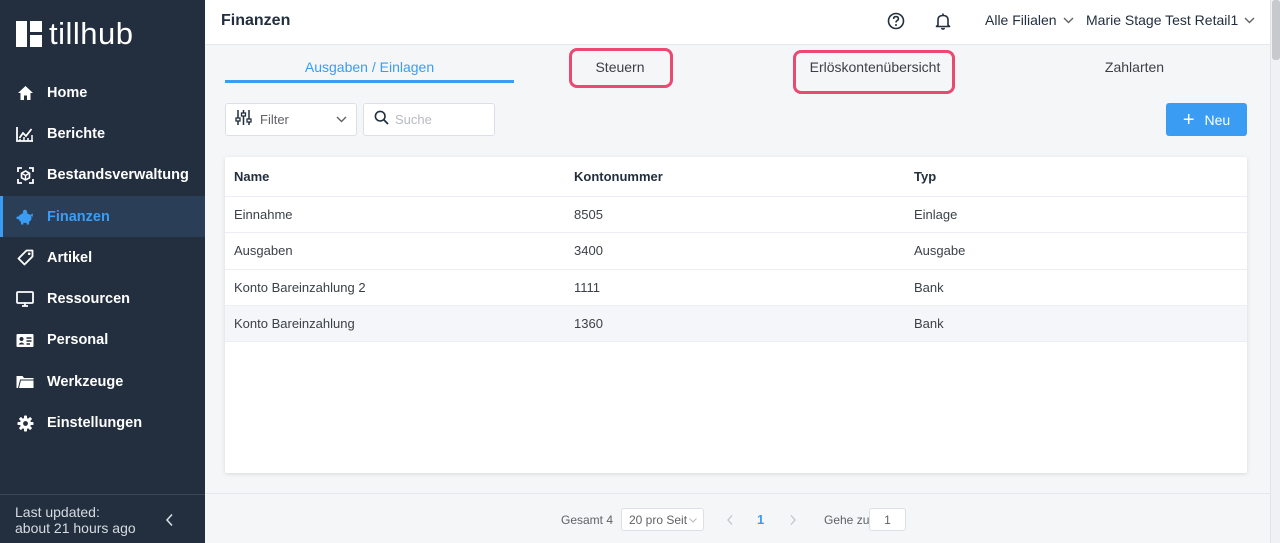  Describe the element at coordinates (736, 177) in the screenshot. I see `table-header-row: Name Kontonummer Typ` at that location.